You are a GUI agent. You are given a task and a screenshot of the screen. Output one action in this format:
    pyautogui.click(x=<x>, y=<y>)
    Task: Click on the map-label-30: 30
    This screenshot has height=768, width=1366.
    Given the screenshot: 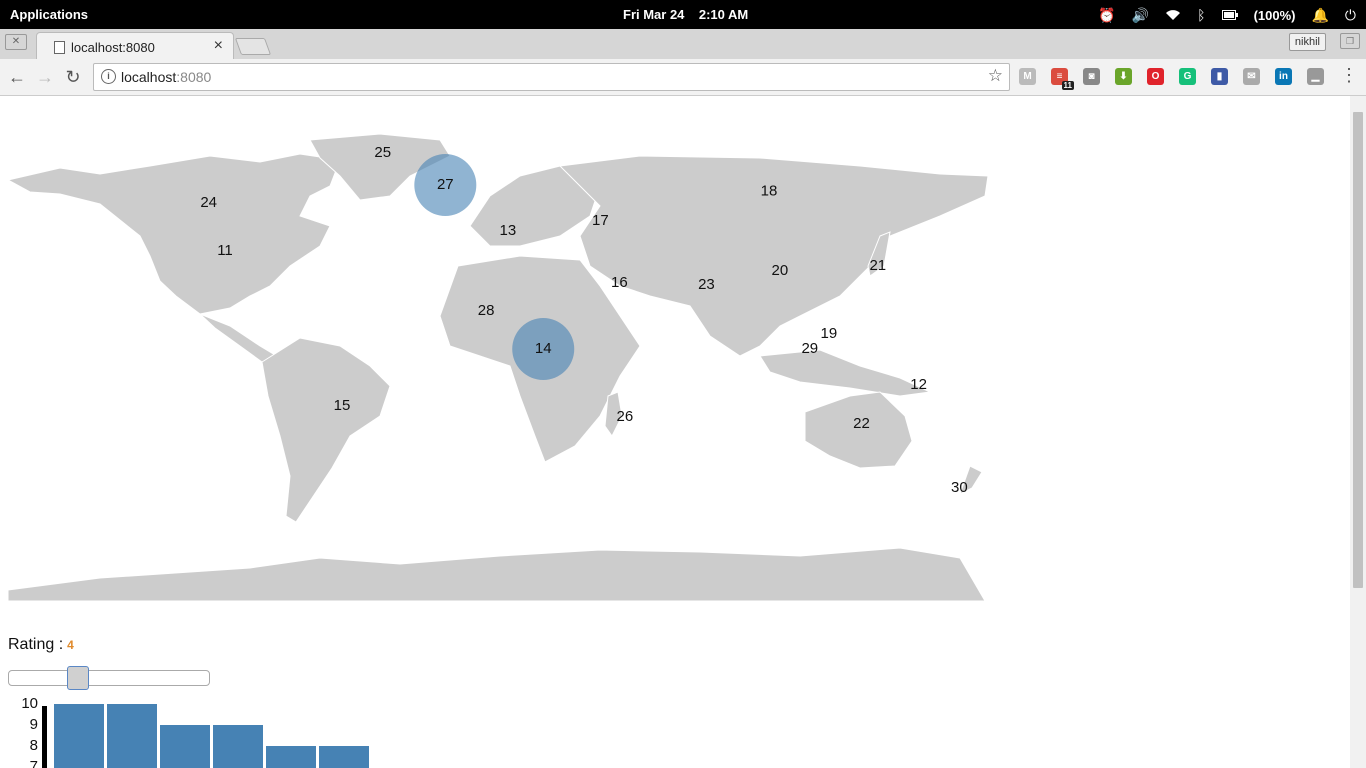 What is the action you would take?
    pyautogui.click(x=959, y=487)
    